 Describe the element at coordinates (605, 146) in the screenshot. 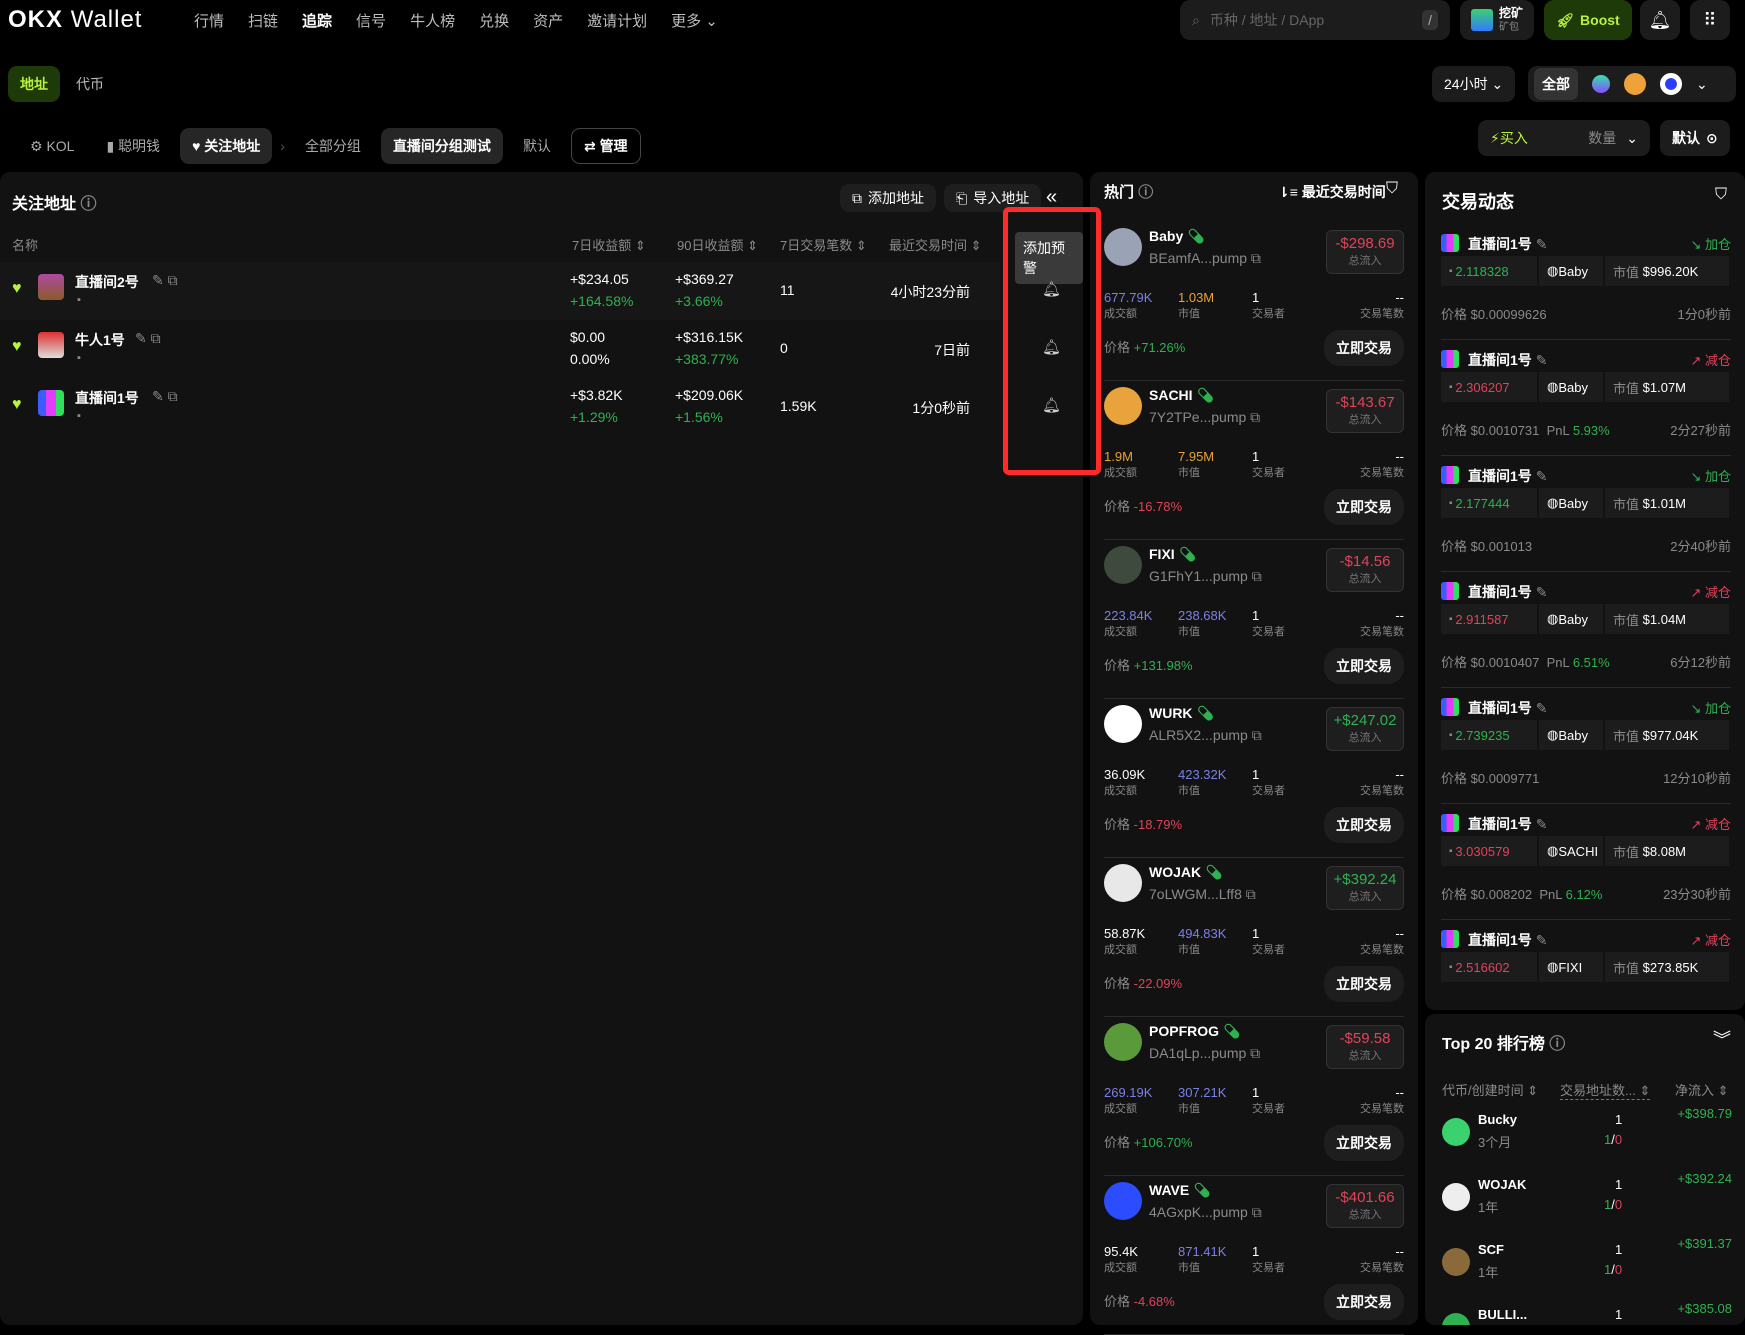

I see `manage-button: ⇄ 管理` at that location.